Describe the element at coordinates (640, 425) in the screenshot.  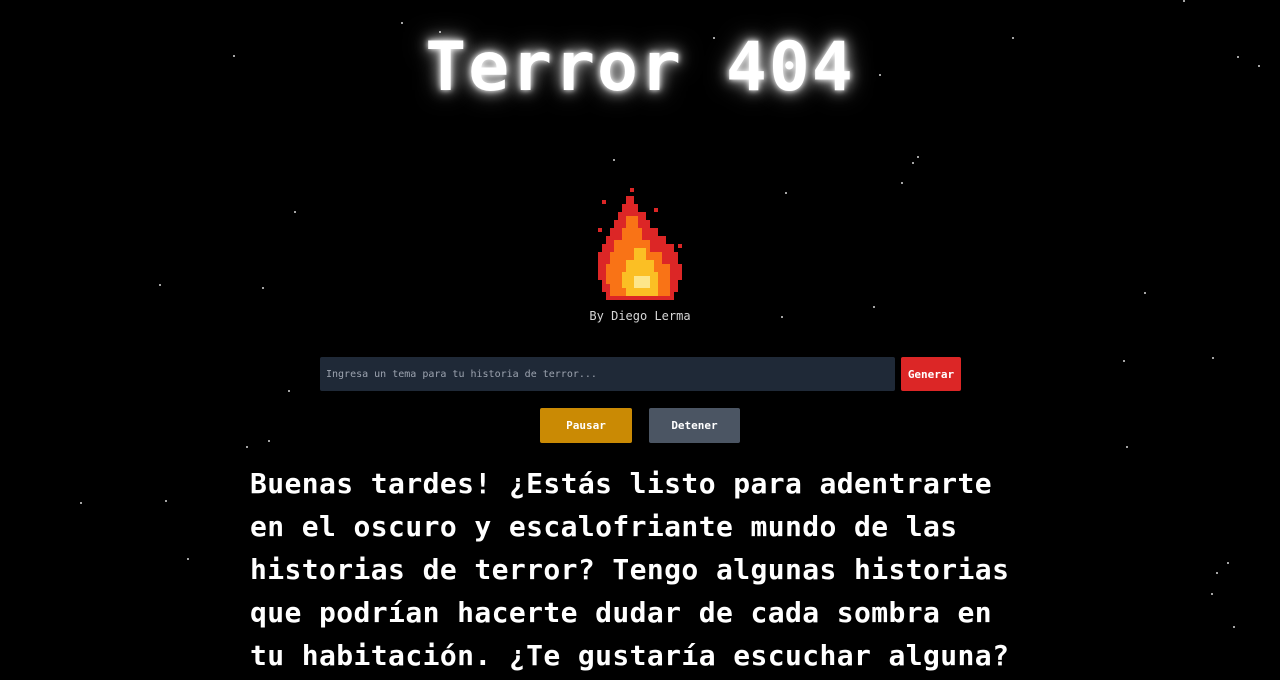
I see `playback-controls: Pausar Detener` at that location.